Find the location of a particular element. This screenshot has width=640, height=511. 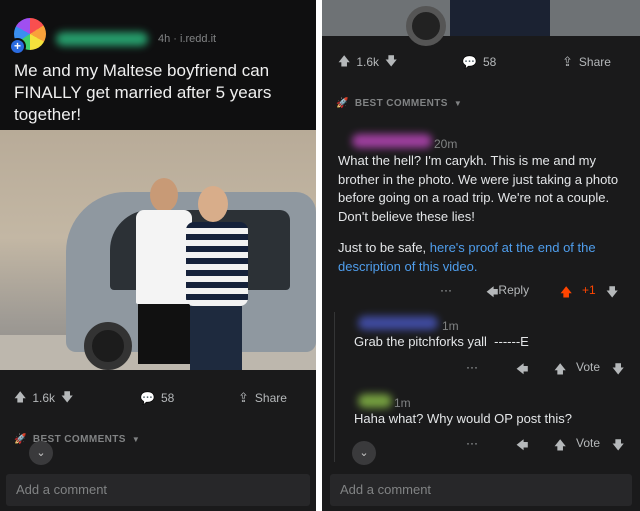

comment-actions: ··· 🡄 🡅 Vote 🡇 is located at coordinates (481, 370).